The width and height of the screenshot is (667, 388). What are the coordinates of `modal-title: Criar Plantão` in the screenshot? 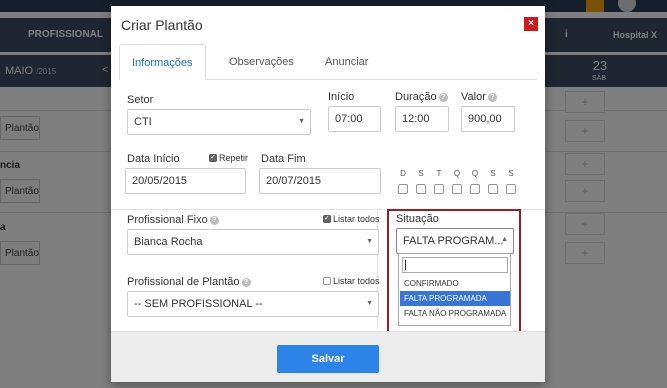 It's located at (162, 25).